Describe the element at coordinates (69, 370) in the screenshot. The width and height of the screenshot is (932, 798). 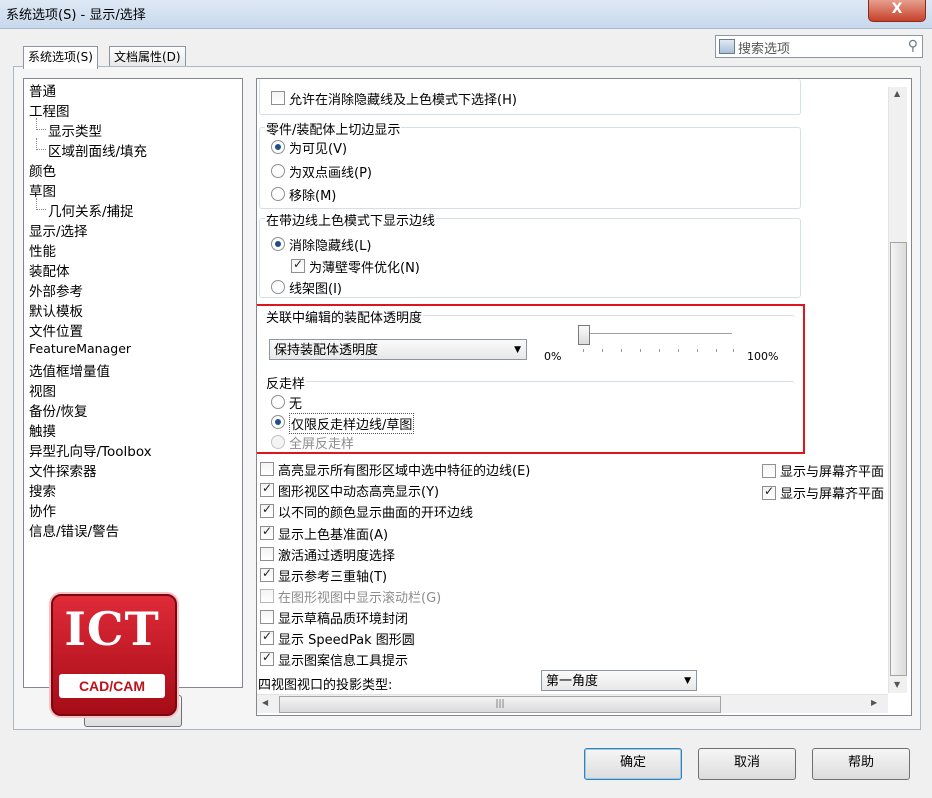
I see `tree-item-spin-box: 选值框增量值` at that location.